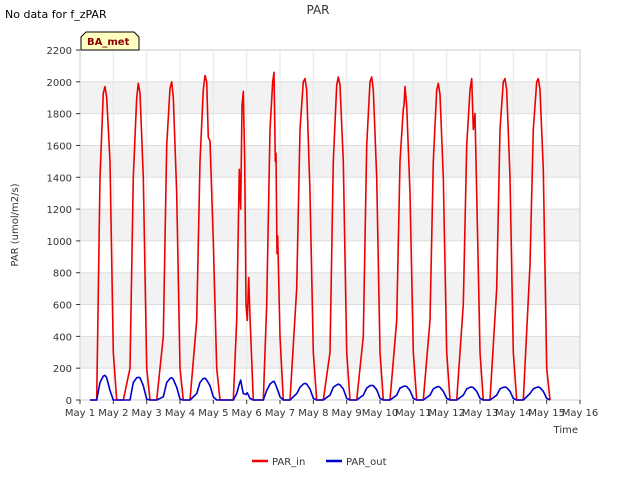  Describe the element at coordinates (313, 413) in the screenshot. I see `x-tick-label: May 8` at that location.